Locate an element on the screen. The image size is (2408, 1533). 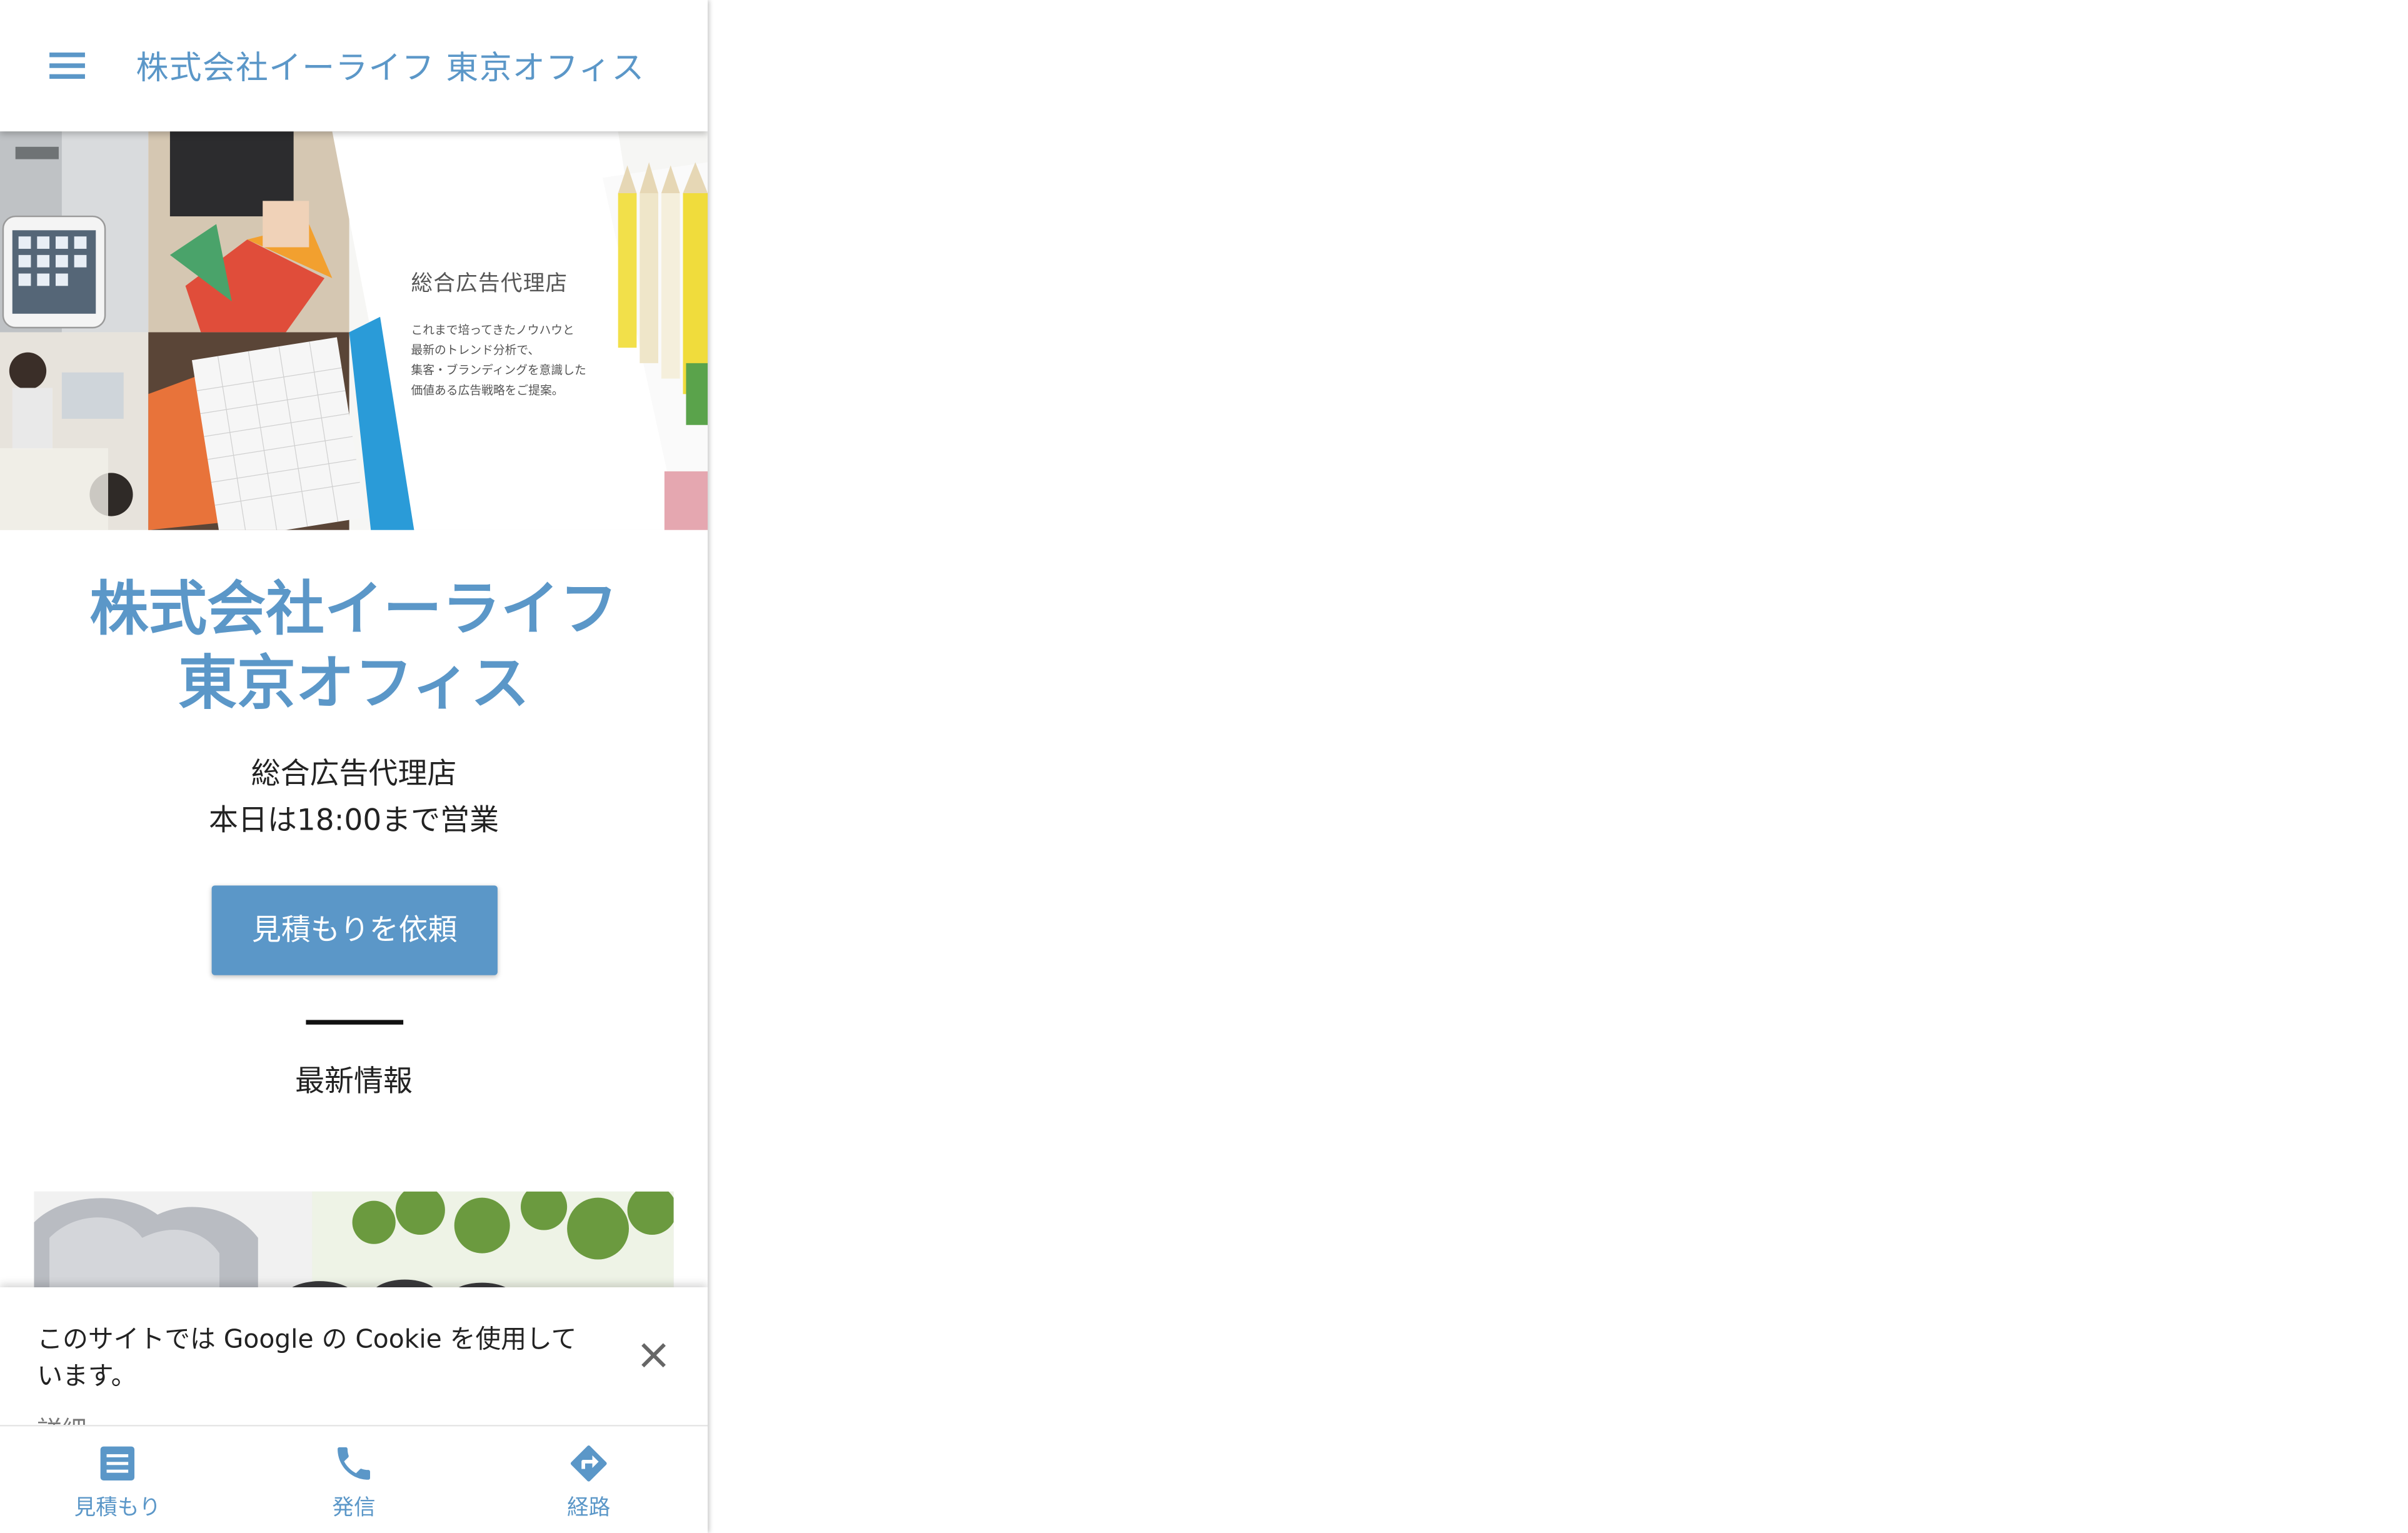
business-name: 株式会社イーライフ 東京オフィス is located at coordinates (353, 646).